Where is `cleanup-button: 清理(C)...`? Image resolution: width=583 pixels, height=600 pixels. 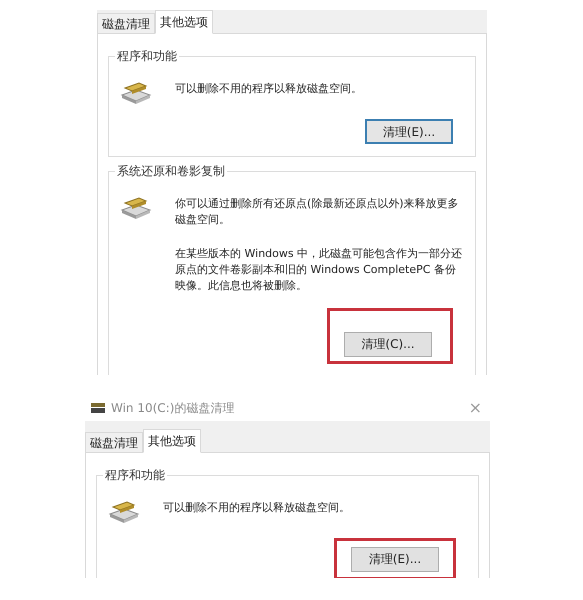
cleanup-button: 清理(C)... is located at coordinates (388, 344).